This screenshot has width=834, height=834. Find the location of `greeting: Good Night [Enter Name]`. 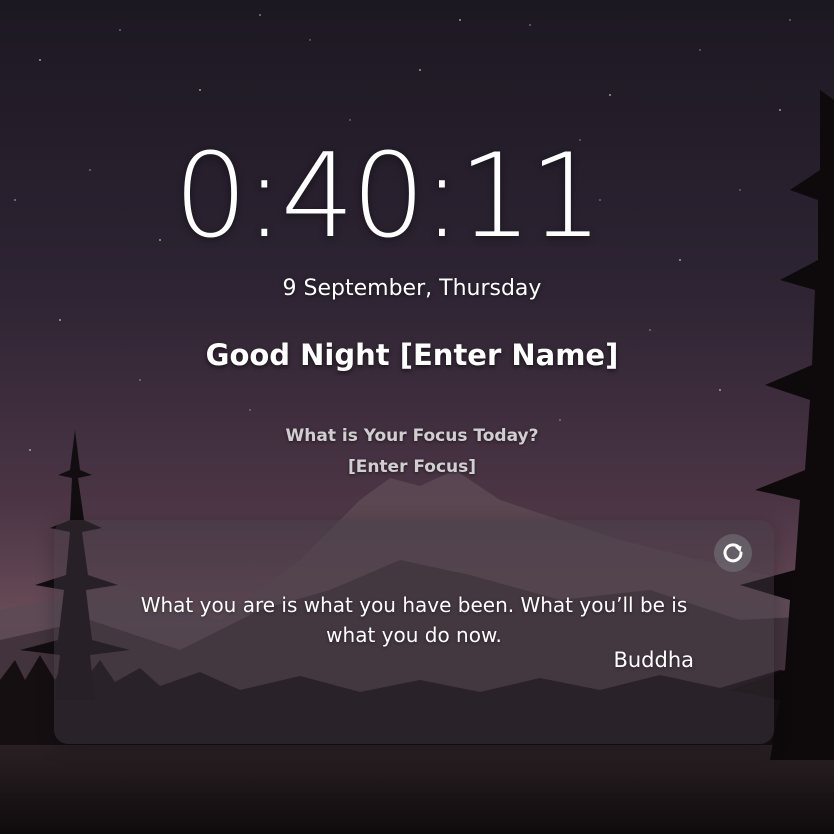

greeting: Good Night [Enter Name] is located at coordinates (417, 355).